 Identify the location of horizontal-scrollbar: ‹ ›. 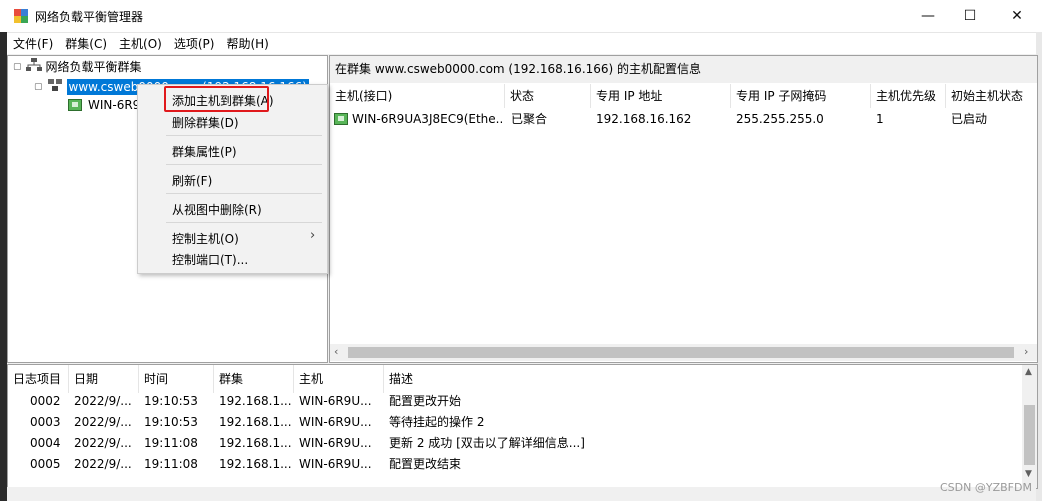
(683, 352).